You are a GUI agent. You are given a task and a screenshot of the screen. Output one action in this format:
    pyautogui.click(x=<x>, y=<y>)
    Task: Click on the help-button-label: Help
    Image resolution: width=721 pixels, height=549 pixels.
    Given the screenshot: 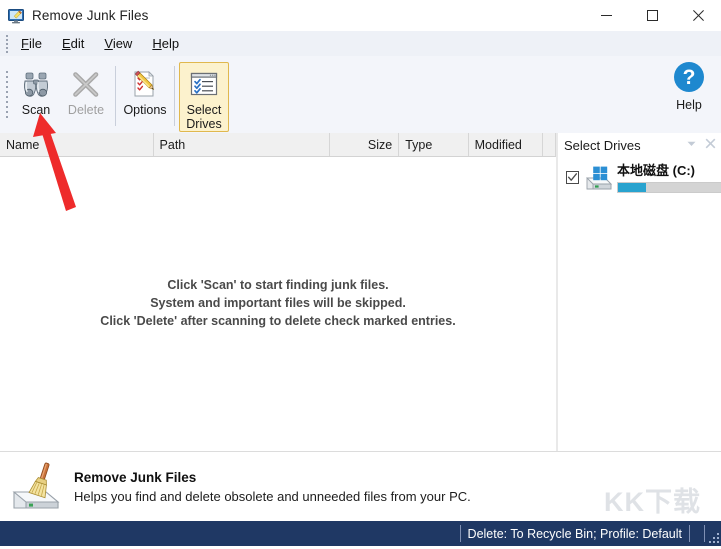 What is the action you would take?
    pyautogui.click(x=689, y=105)
    